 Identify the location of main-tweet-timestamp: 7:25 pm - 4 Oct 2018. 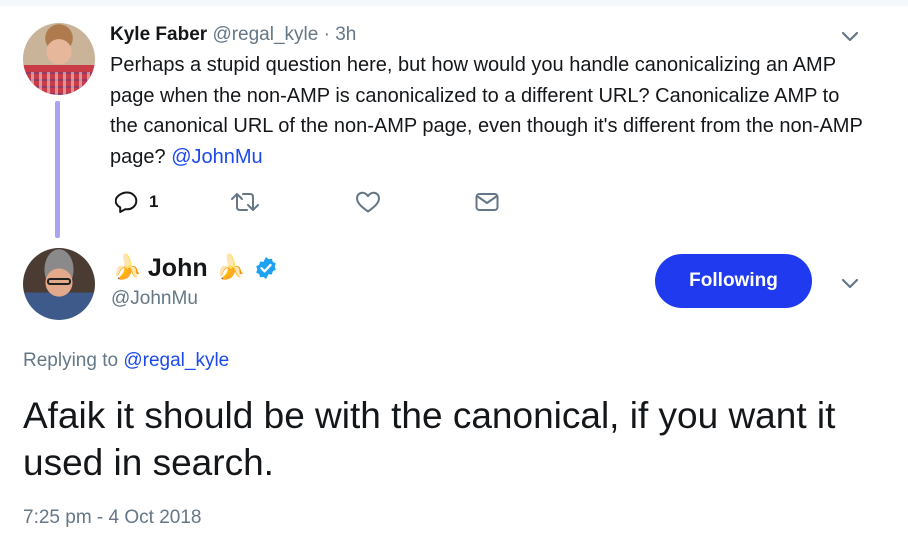
(112, 518).